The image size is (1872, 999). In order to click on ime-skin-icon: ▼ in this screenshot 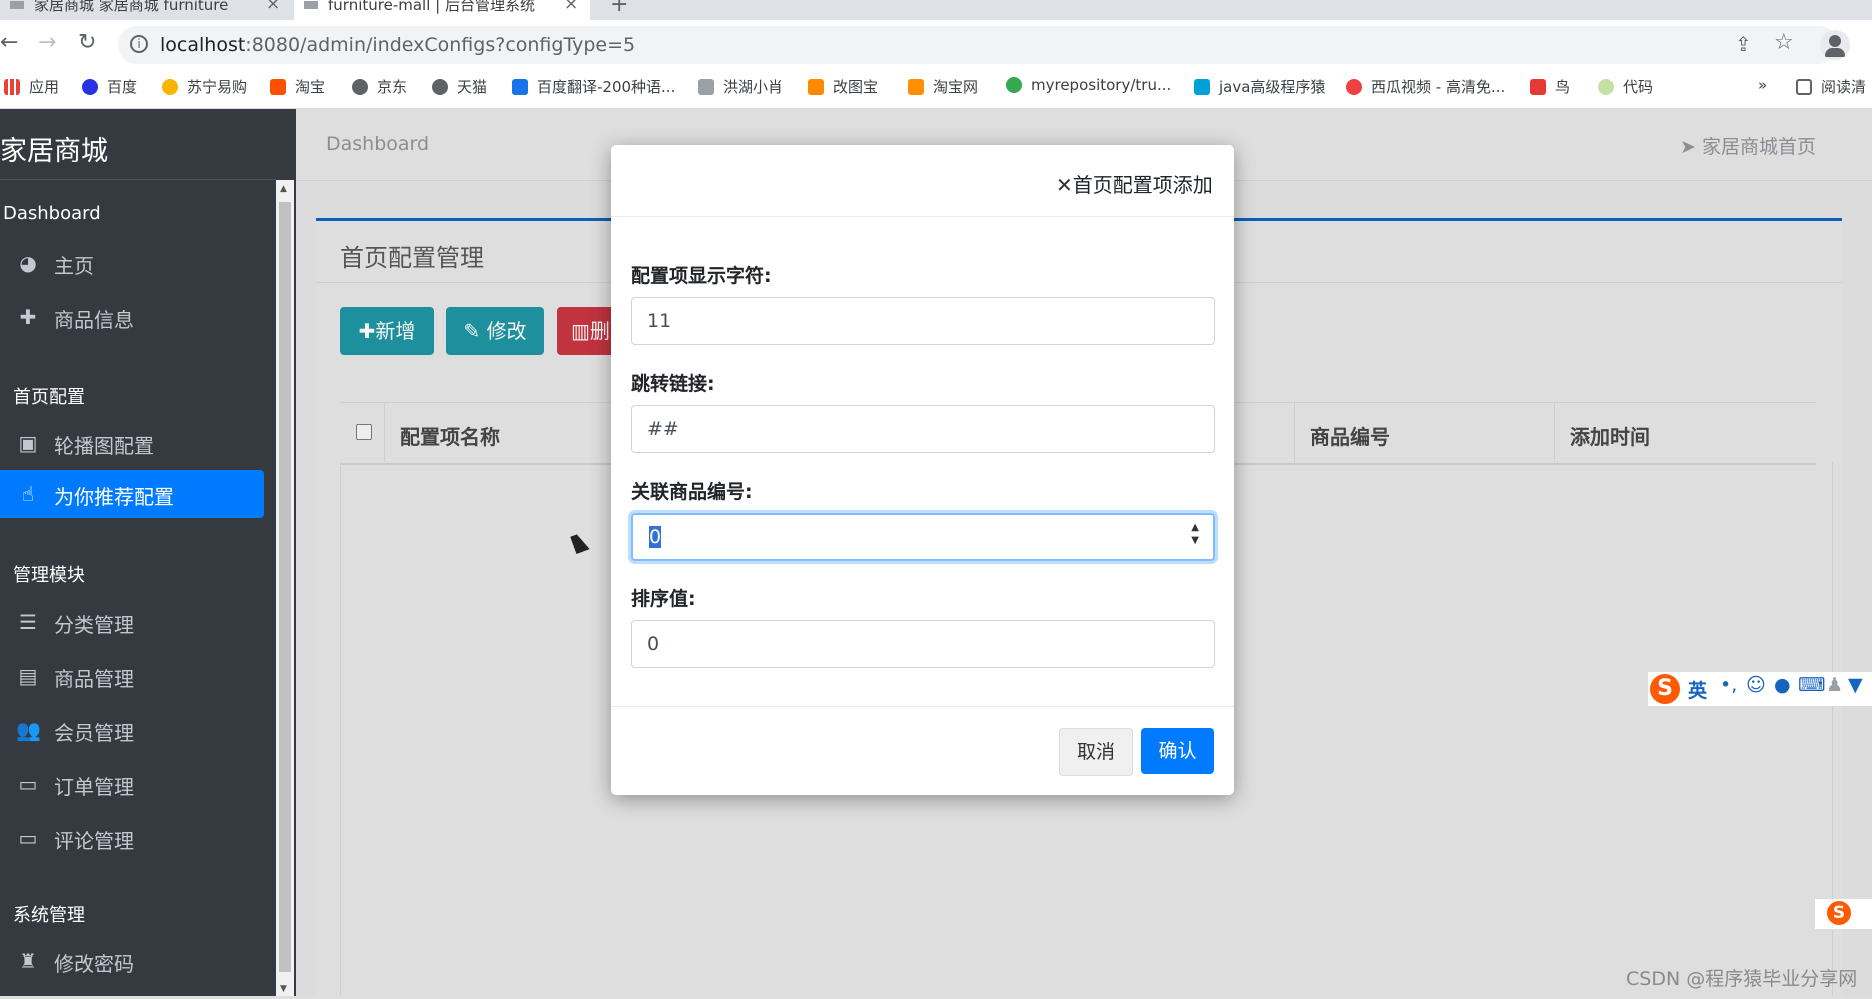, I will do `click(1855, 685)`.